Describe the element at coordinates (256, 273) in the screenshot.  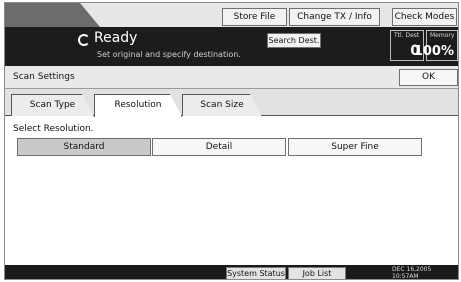
I see `system-status-button: System Status` at that location.